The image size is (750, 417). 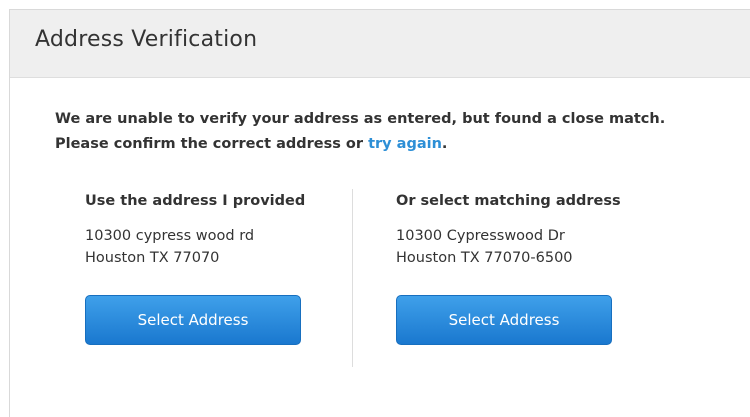 I want to click on column-divider, so click(x=352, y=278).